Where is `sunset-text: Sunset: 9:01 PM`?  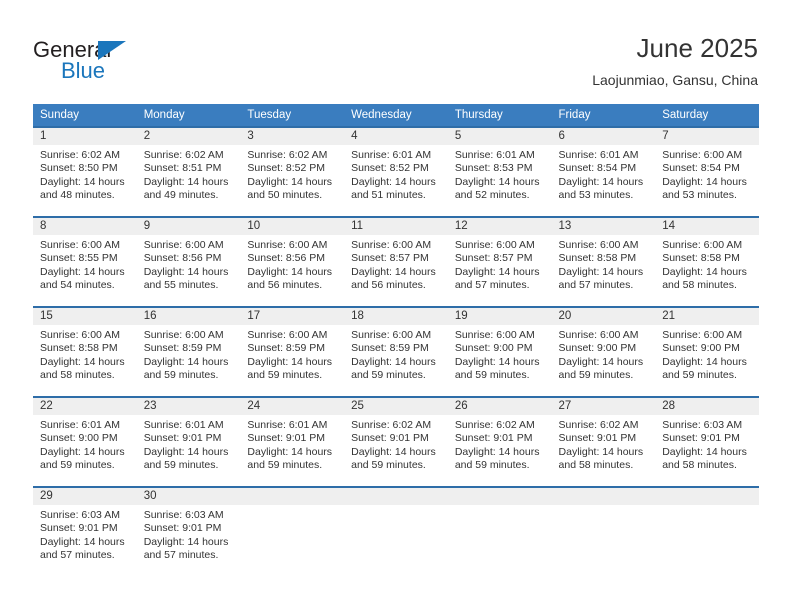
sunset-text: Sunset: 9:01 PM is located at coordinates (390, 438).